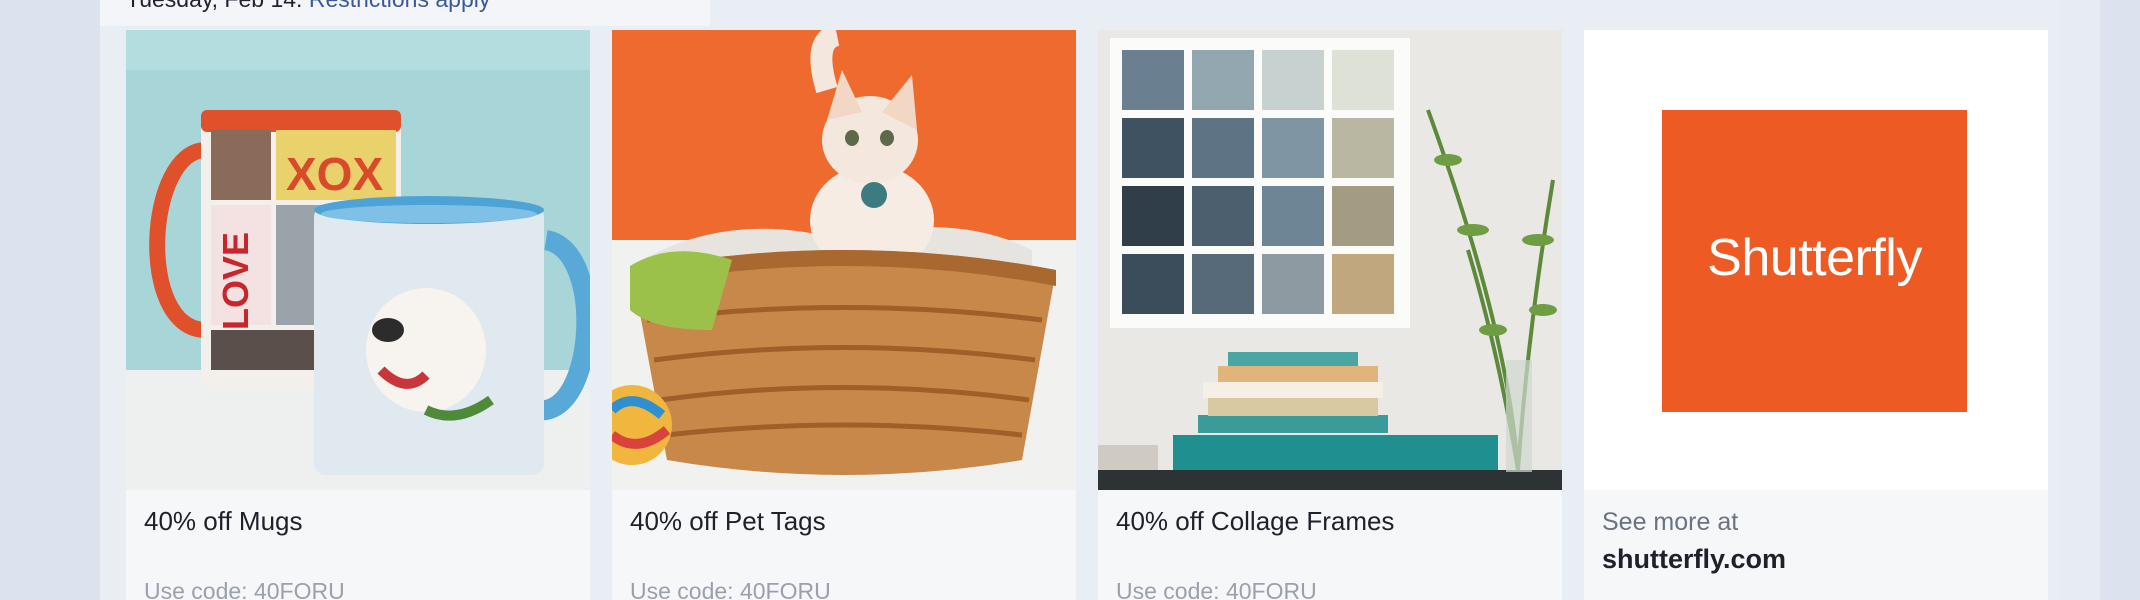 The width and height of the screenshot is (2140, 600). Describe the element at coordinates (1670, 522) in the screenshot. I see `see-more-label: See more at` at that location.